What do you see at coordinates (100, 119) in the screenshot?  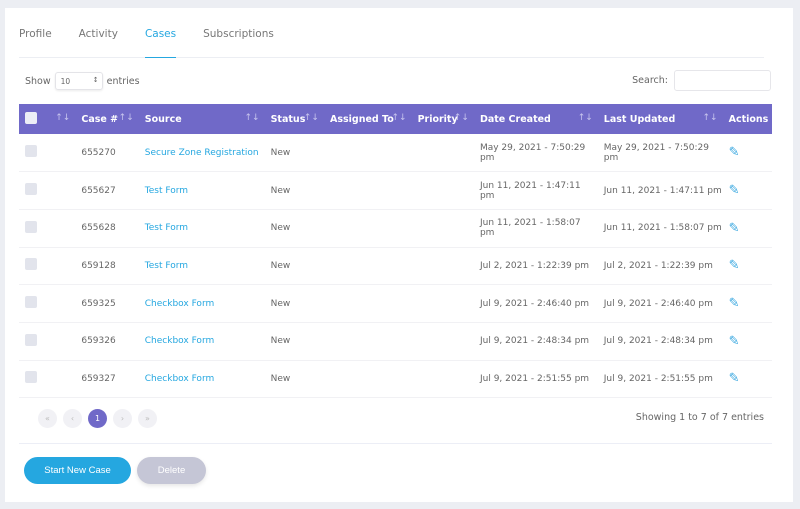 I see `column-label: Case #` at bounding box center [100, 119].